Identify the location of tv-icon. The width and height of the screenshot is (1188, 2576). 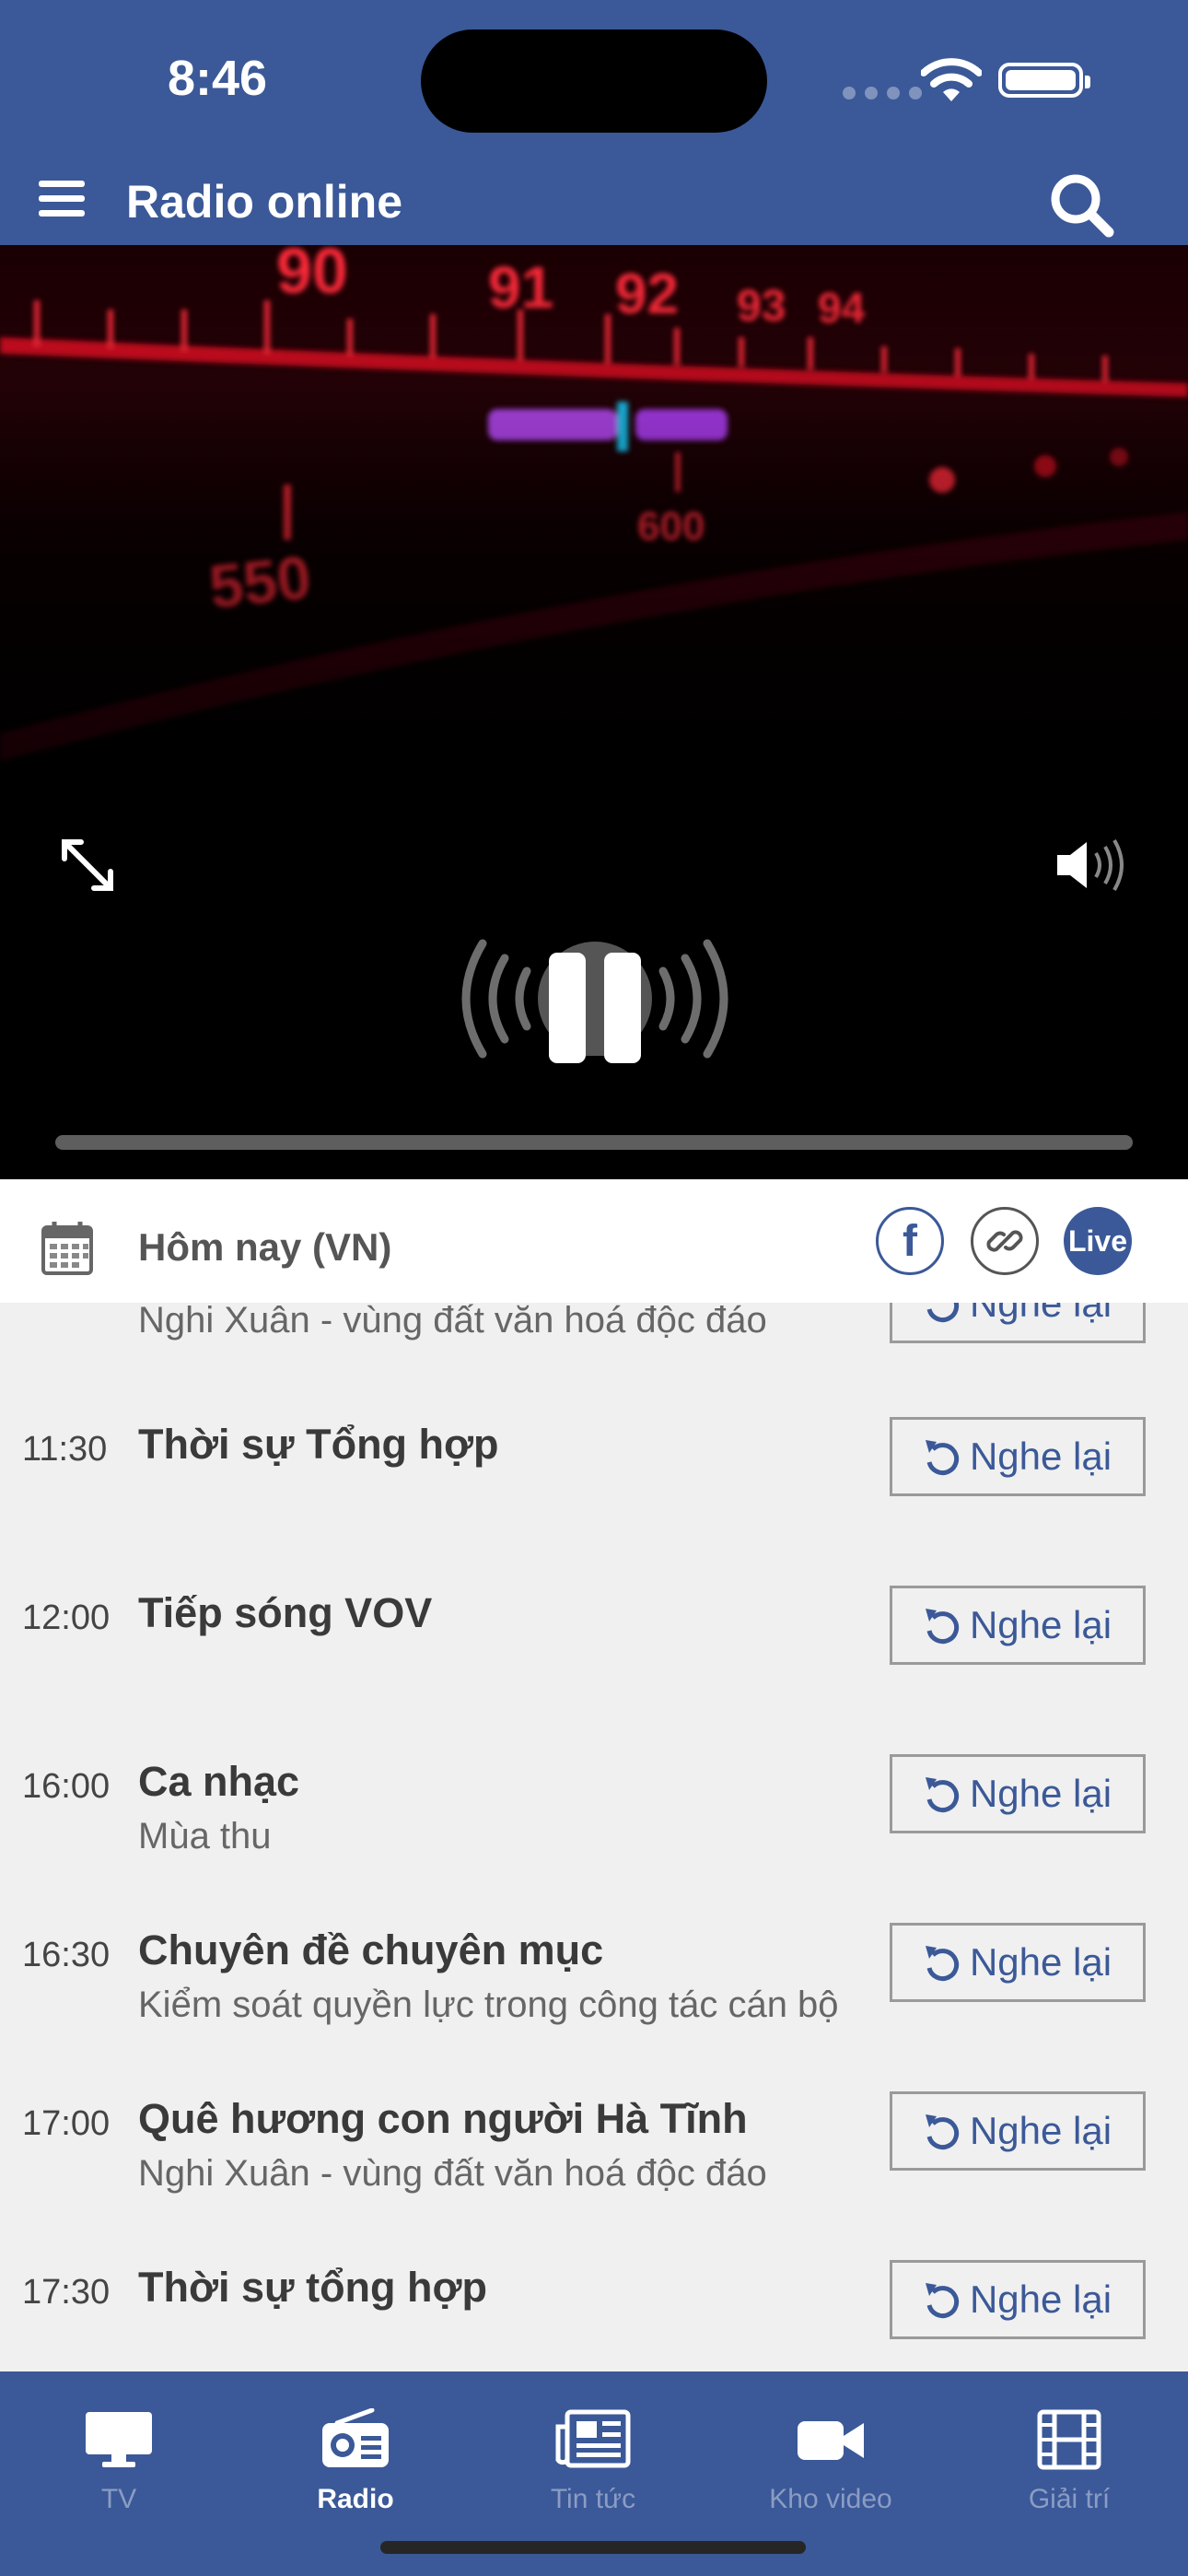
(119, 2439).